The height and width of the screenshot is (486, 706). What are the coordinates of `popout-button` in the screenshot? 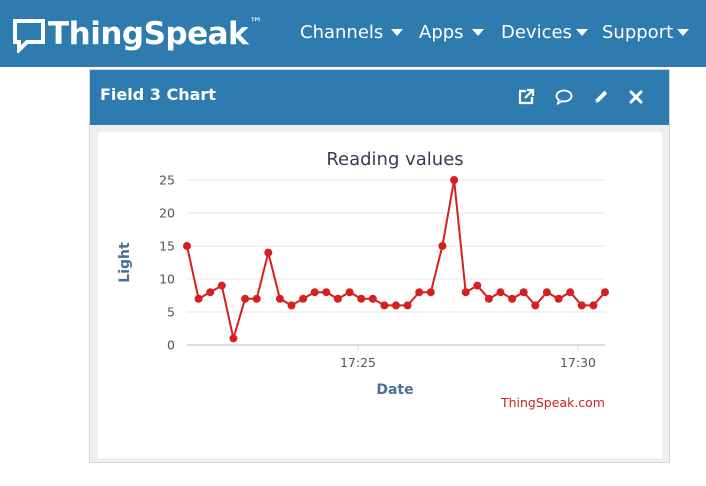 It's located at (526, 97).